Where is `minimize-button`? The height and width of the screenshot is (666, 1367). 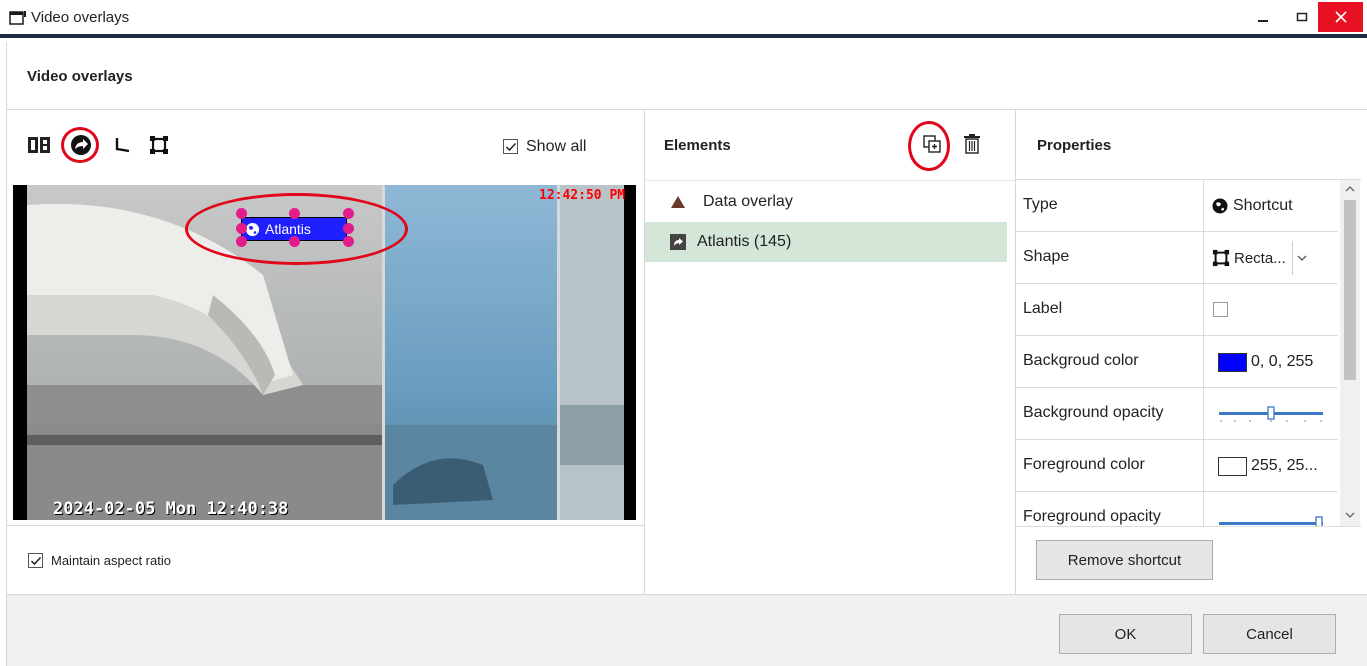 minimize-button is located at coordinates (1263, 17).